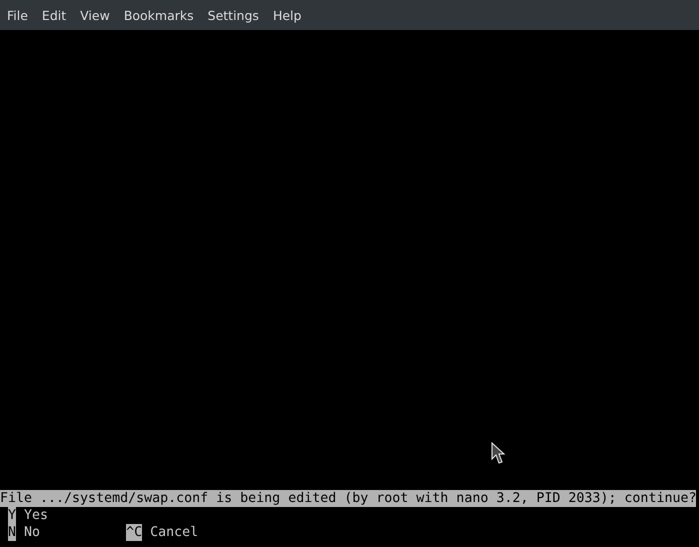 Image resolution: width=699 pixels, height=547 pixels. What do you see at coordinates (498, 453) in the screenshot?
I see `mouse-pointer-icon` at bounding box center [498, 453].